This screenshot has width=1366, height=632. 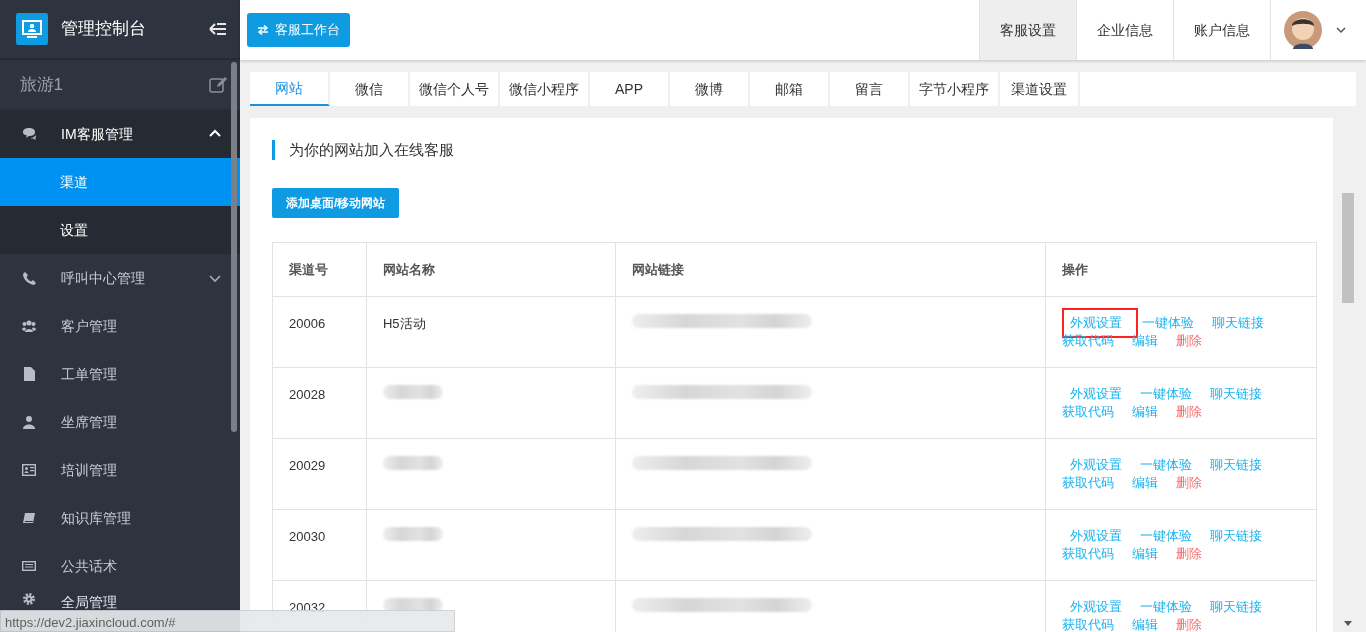 What do you see at coordinates (298, 30) in the screenshot?
I see `workbench-button: 客服工作台` at bounding box center [298, 30].